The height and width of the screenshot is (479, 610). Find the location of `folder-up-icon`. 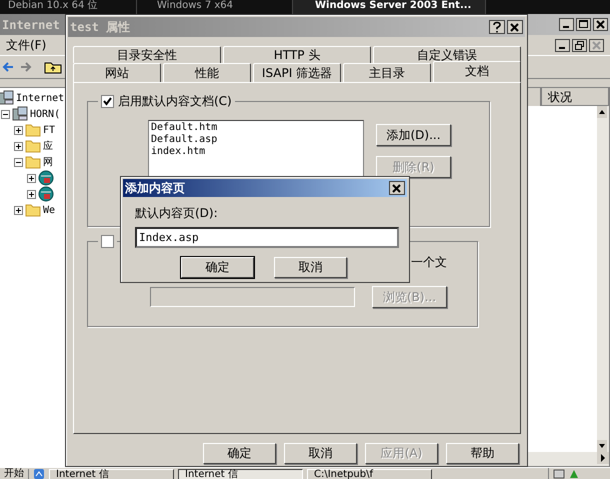

folder-up-icon is located at coordinates (53, 67).